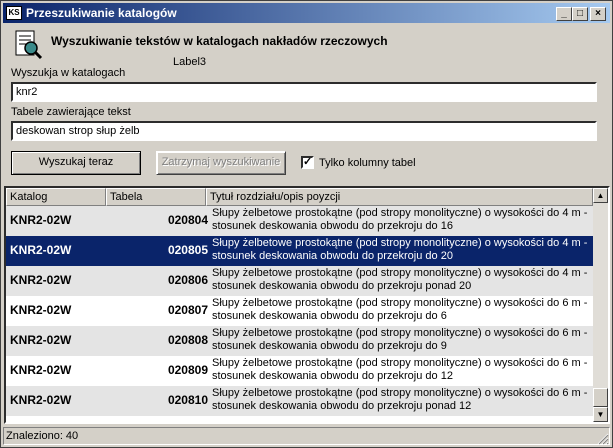 The width and height of the screenshot is (613, 448). What do you see at coordinates (367, 163) in the screenshot?
I see `only-columns-label: Tylko kolumny tabel` at bounding box center [367, 163].